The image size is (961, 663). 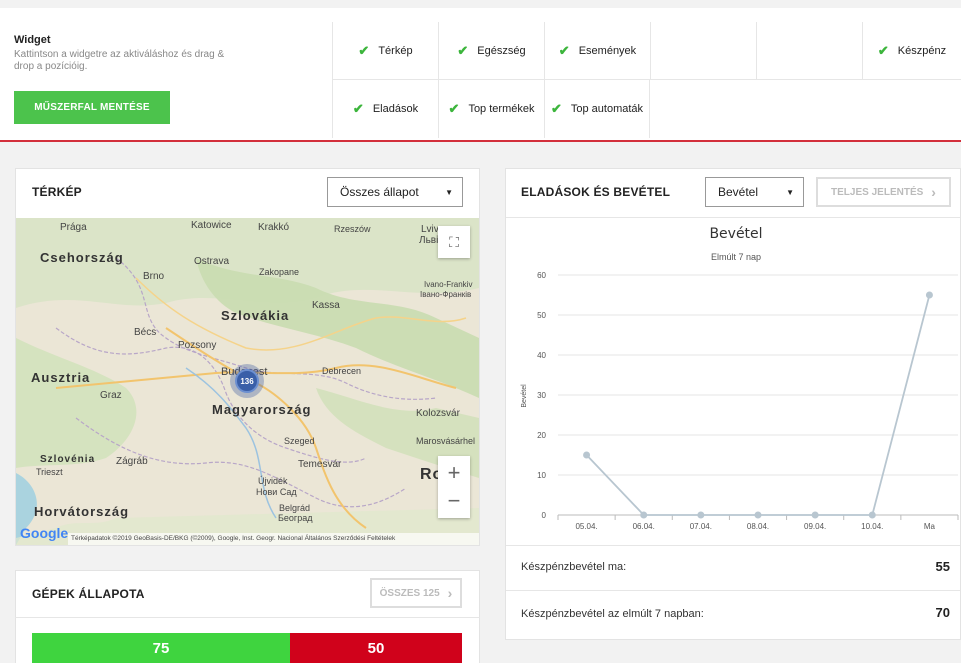 I want to click on widget-toggle-health: ✔ Egészség, so click(x=491, y=51).